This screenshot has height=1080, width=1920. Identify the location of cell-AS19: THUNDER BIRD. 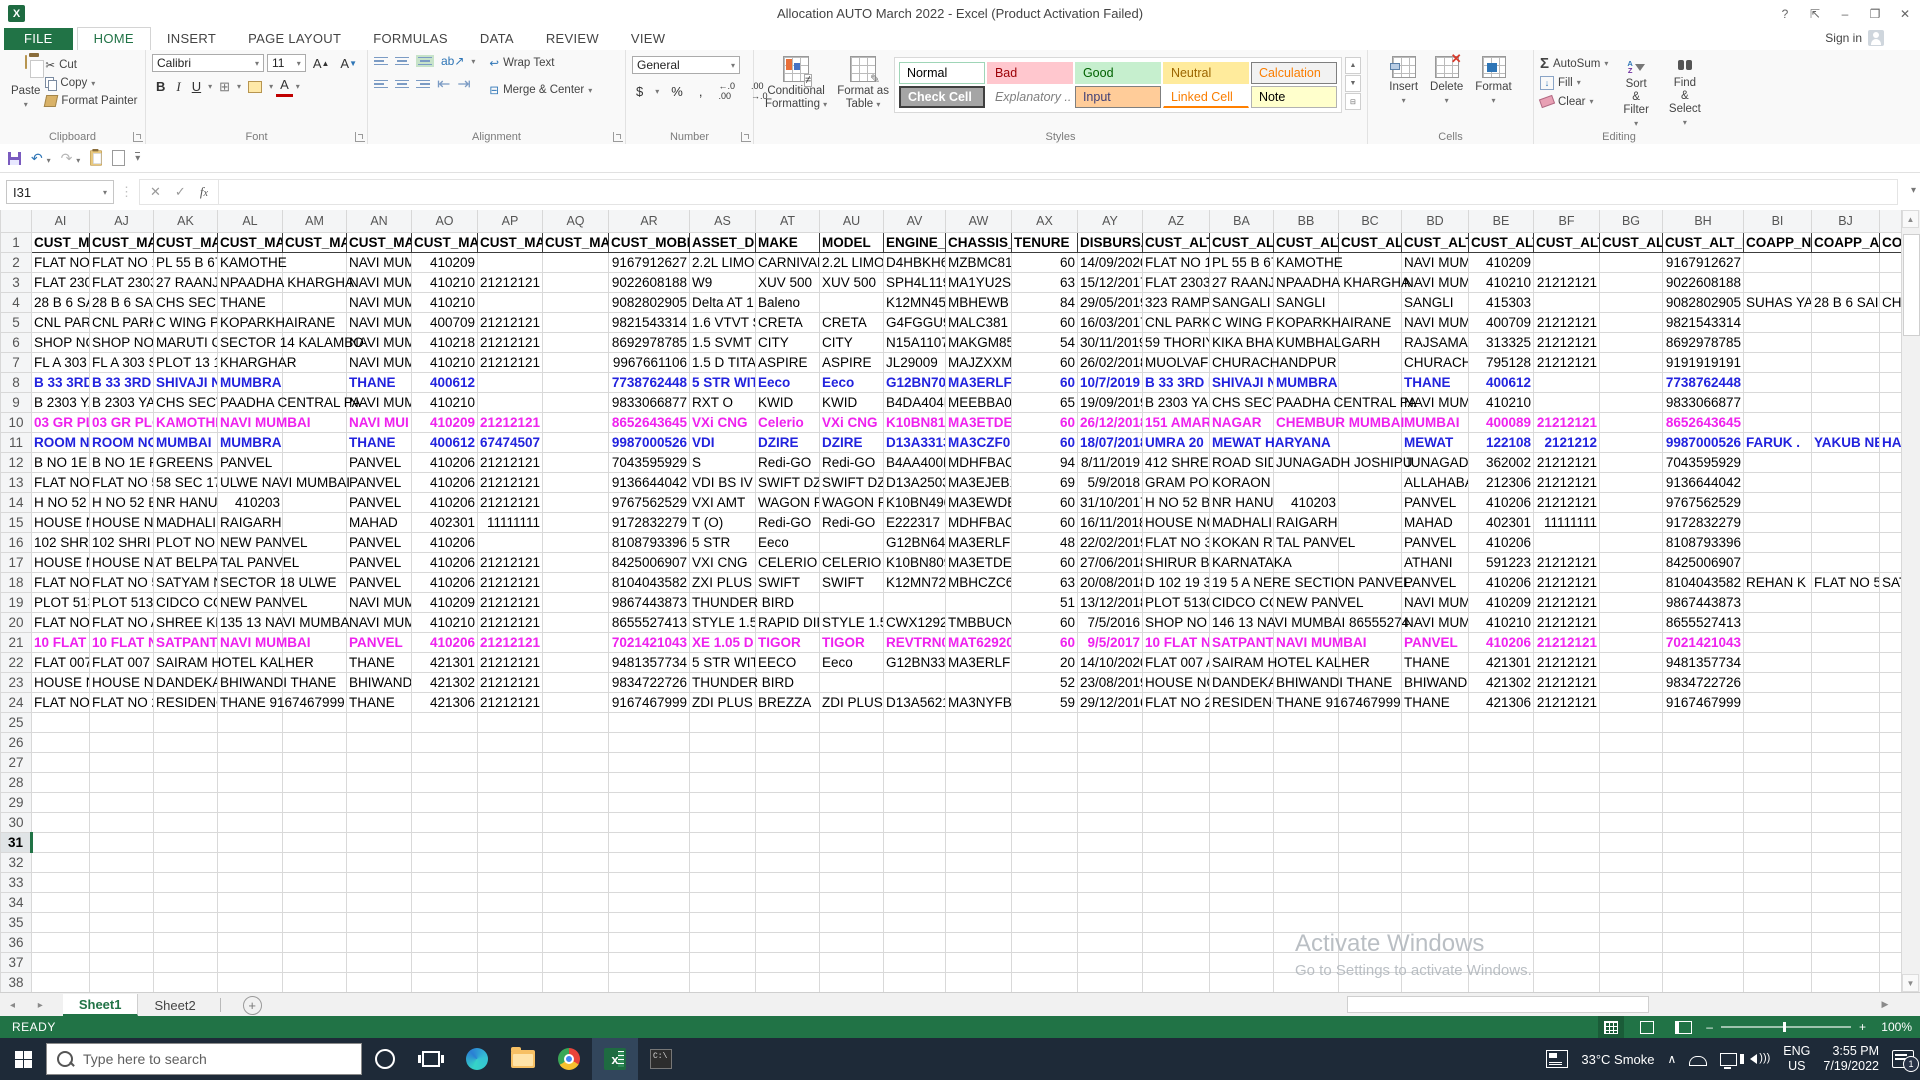
(741, 602).